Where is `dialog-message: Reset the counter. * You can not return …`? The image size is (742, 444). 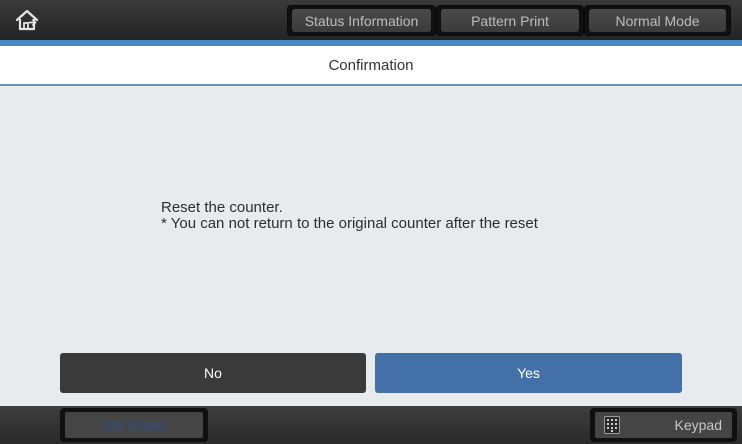 dialog-message: Reset the counter. * You can not return … is located at coordinates (349, 216).